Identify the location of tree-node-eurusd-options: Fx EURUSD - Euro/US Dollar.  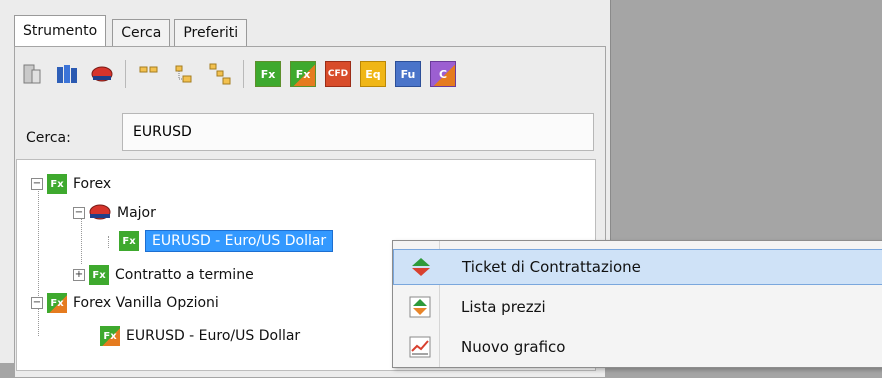
(200, 336).